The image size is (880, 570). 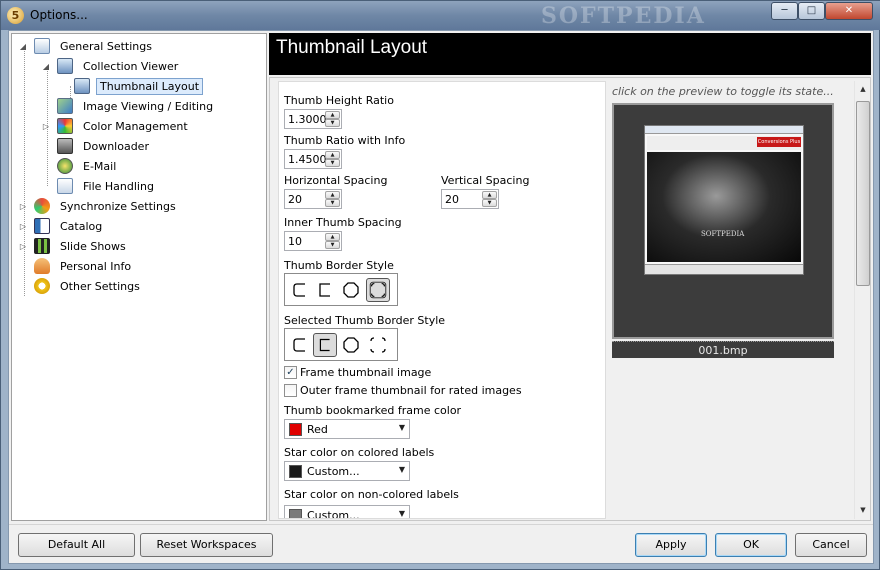 What do you see at coordinates (93, 246) in the screenshot?
I see `tree-item-label: Slide Shows` at bounding box center [93, 246].